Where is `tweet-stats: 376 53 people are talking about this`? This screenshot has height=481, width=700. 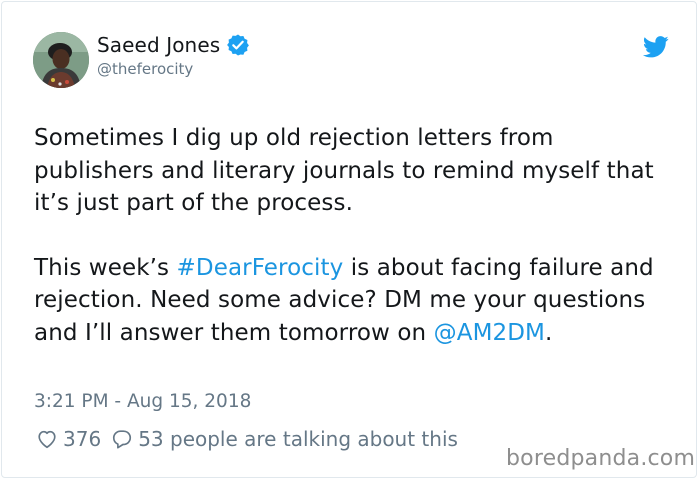
tweet-stats: 376 53 people are talking about this is located at coordinates (247, 439).